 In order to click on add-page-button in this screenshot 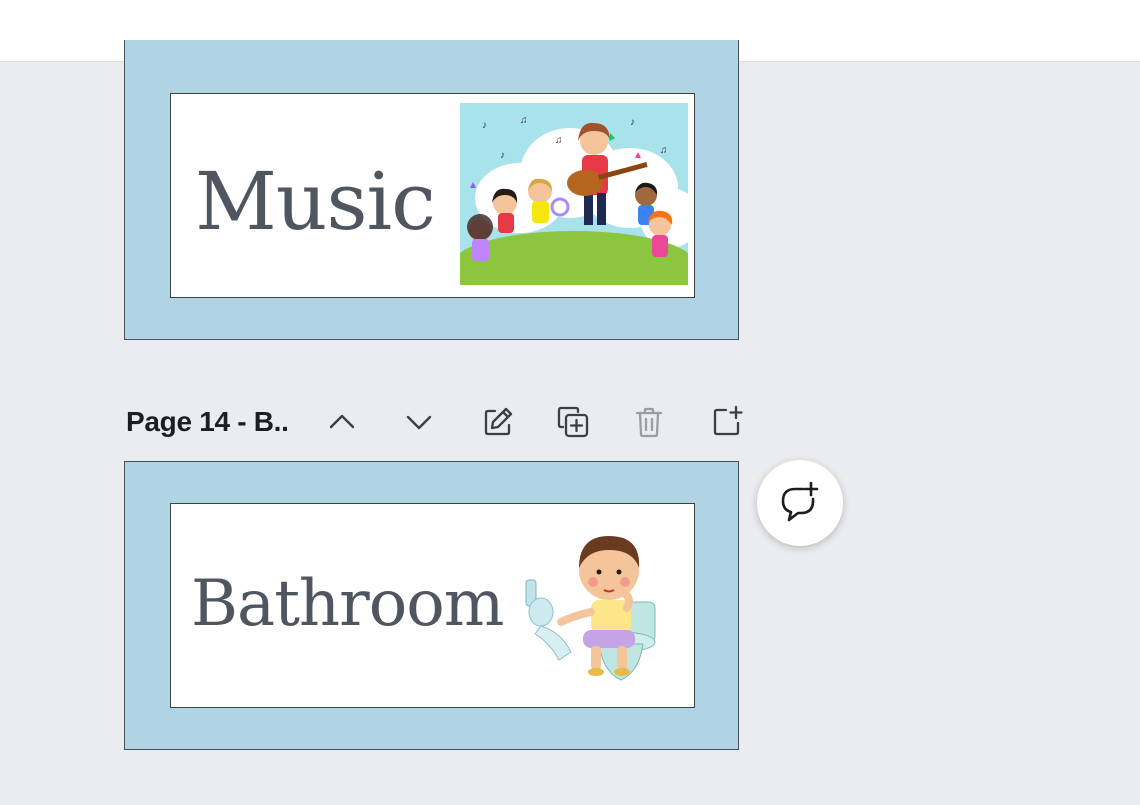, I will do `click(727, 422)`.